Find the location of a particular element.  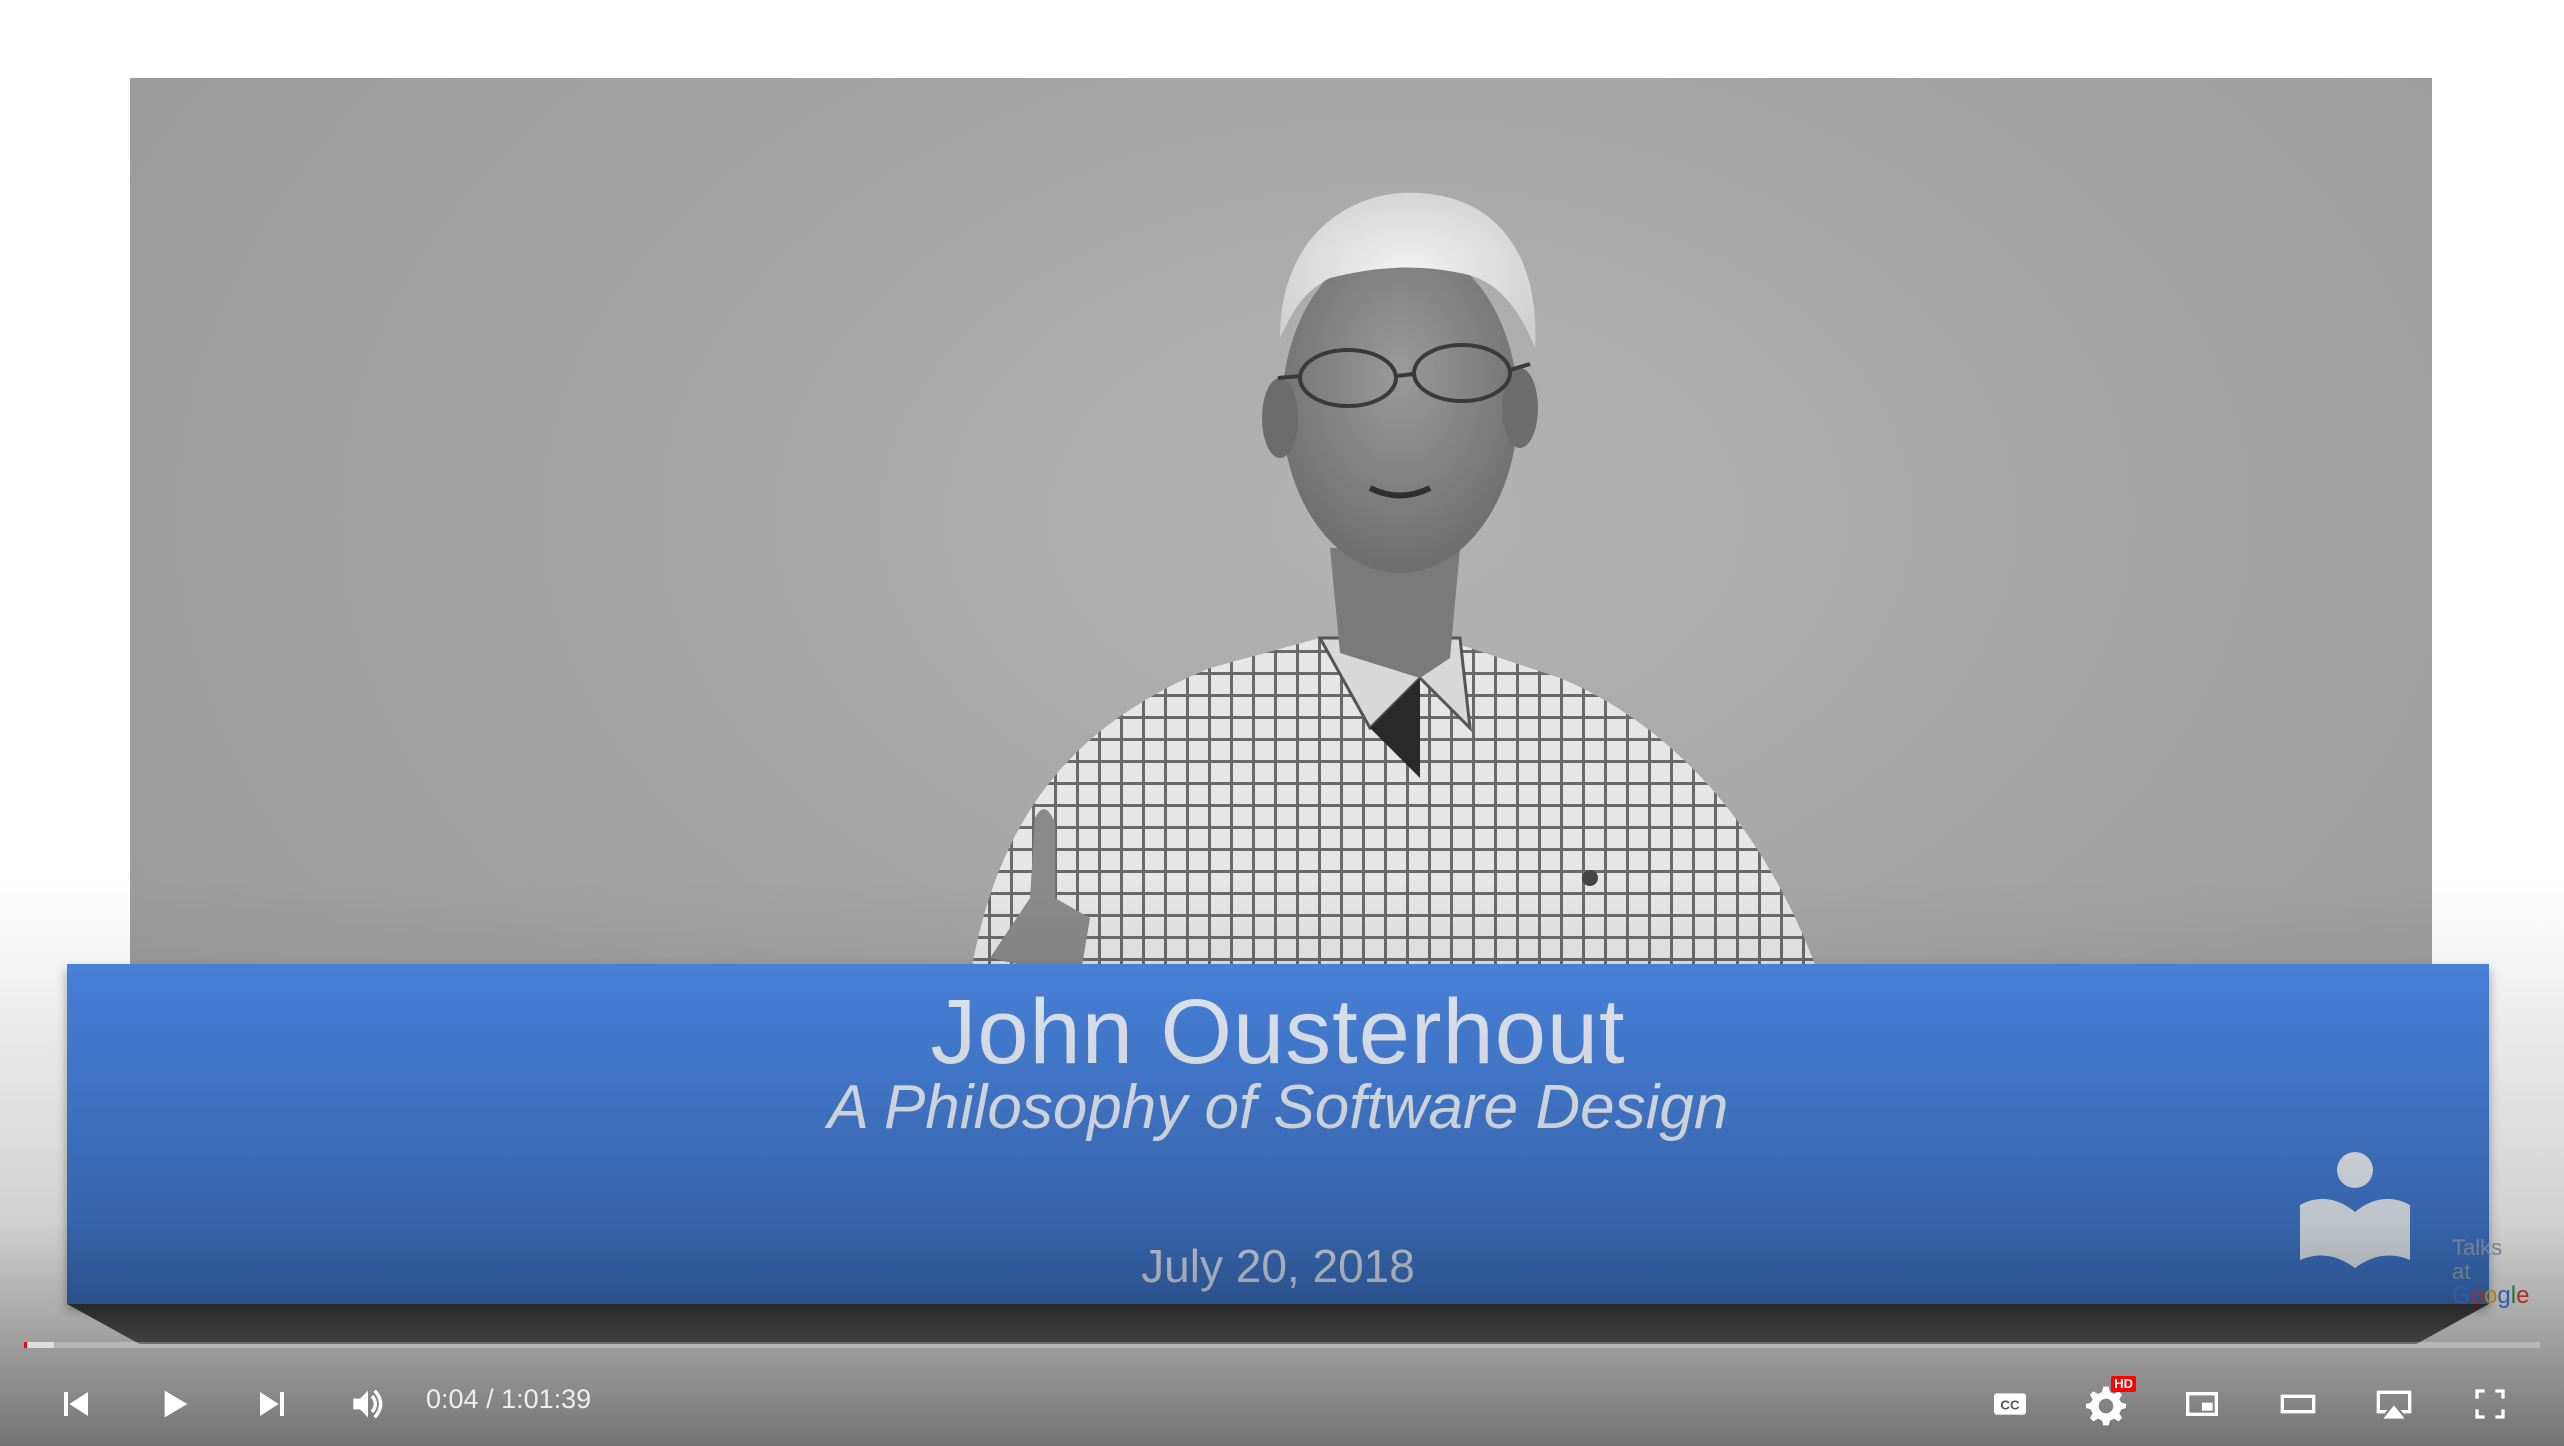

progress-played is located at coordinates (25, 1345).